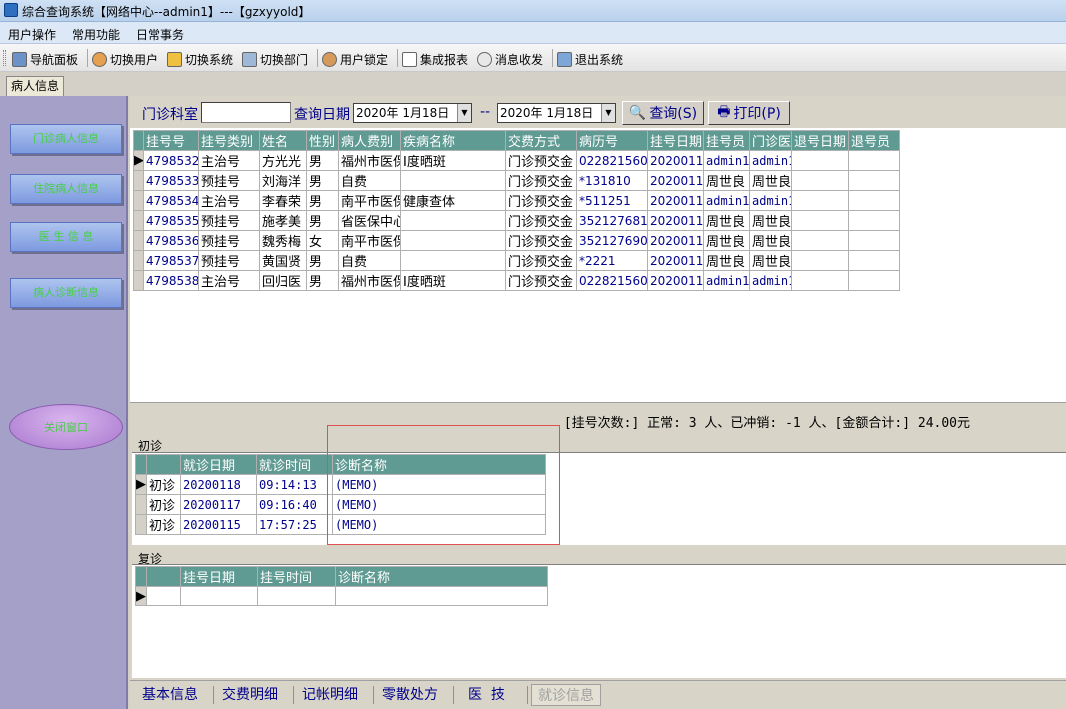 The width and height of the screenshot is (1066, 709). I want to click on date-to-picker: 2020年 1月18日 ▼, so click(556, 113).